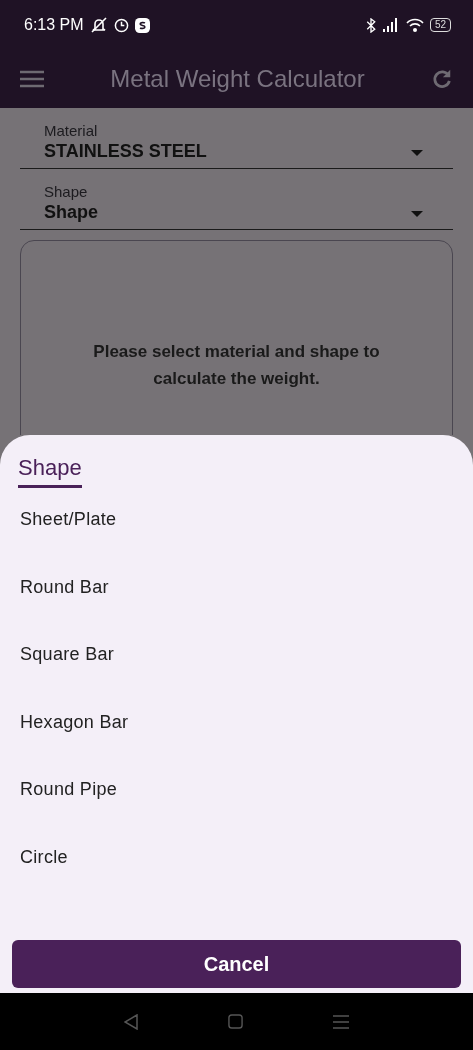 The width and height of the screenshot is (473, 1050). Describe the element at coordinates (54, 25) in the screenshot. I see `status-time: 6:13 PM` at that location.